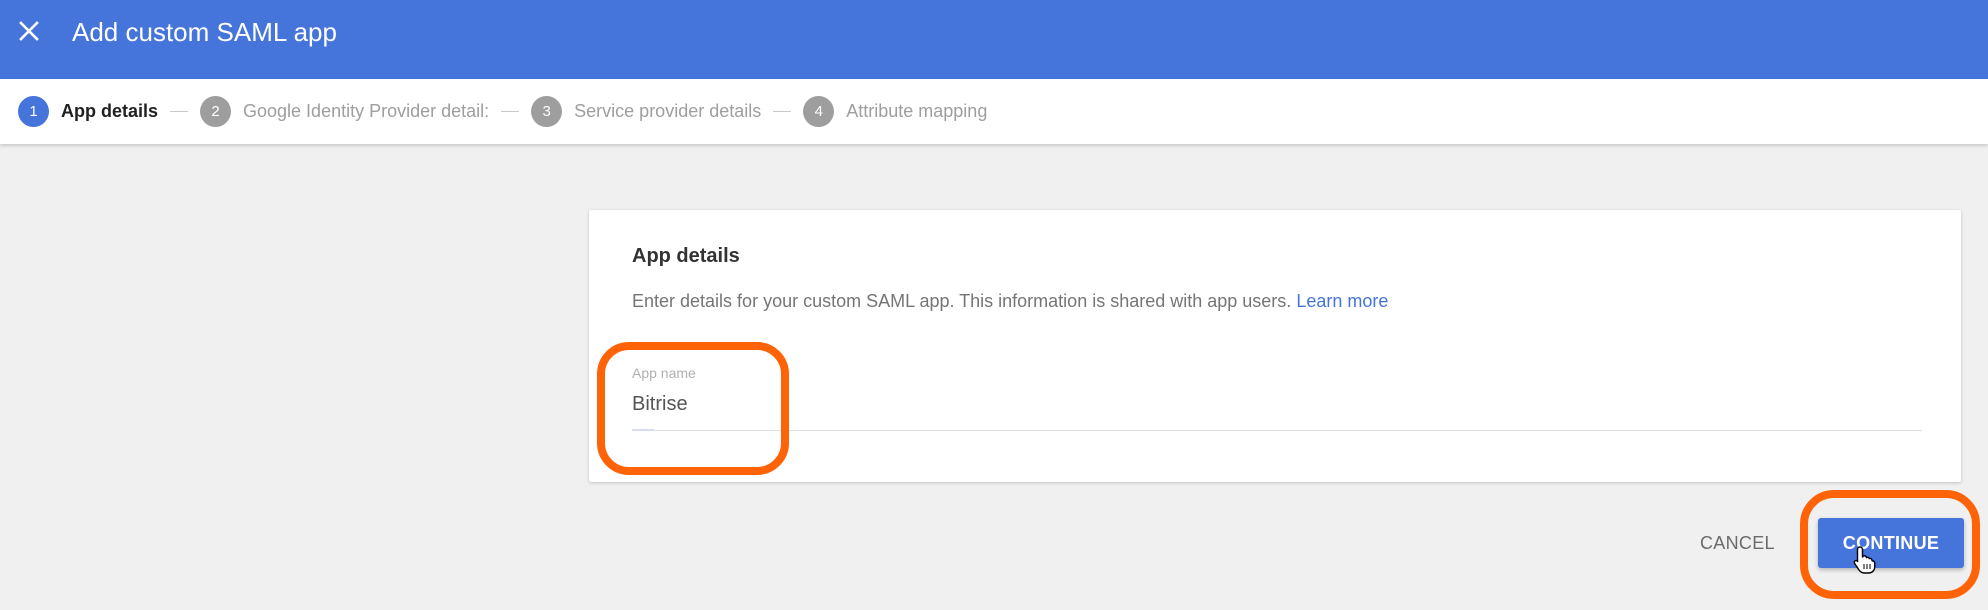 The image size is (1988, 610). I want to click on step-attribute-mapping: 4 Attribute mapping, so click(895, 111).